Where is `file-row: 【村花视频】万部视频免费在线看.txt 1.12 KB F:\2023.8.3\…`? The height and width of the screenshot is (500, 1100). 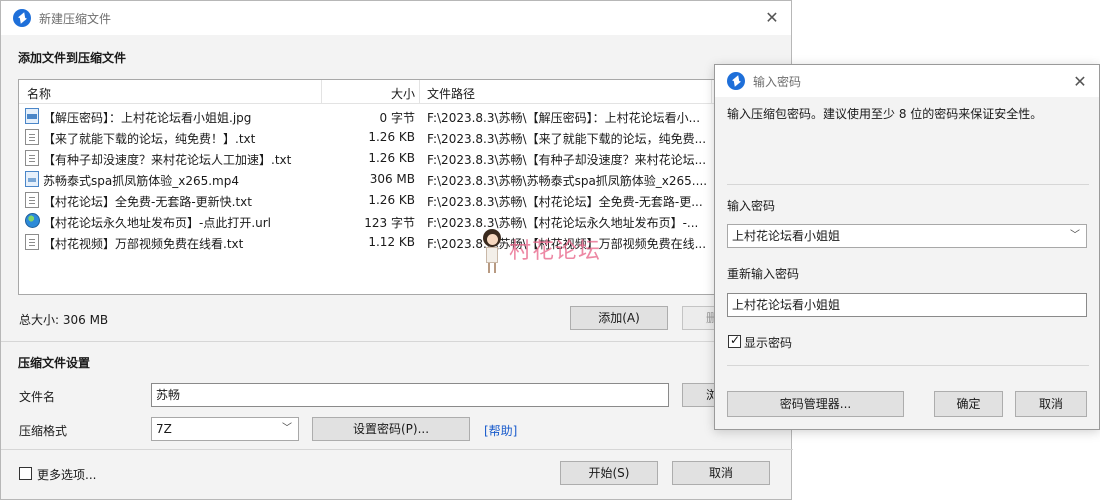 file-row: 【村花视频】万部视频免费在线看.txt 1.12 KB F:\2023.8.3\… is located at coordinates (400, 242).